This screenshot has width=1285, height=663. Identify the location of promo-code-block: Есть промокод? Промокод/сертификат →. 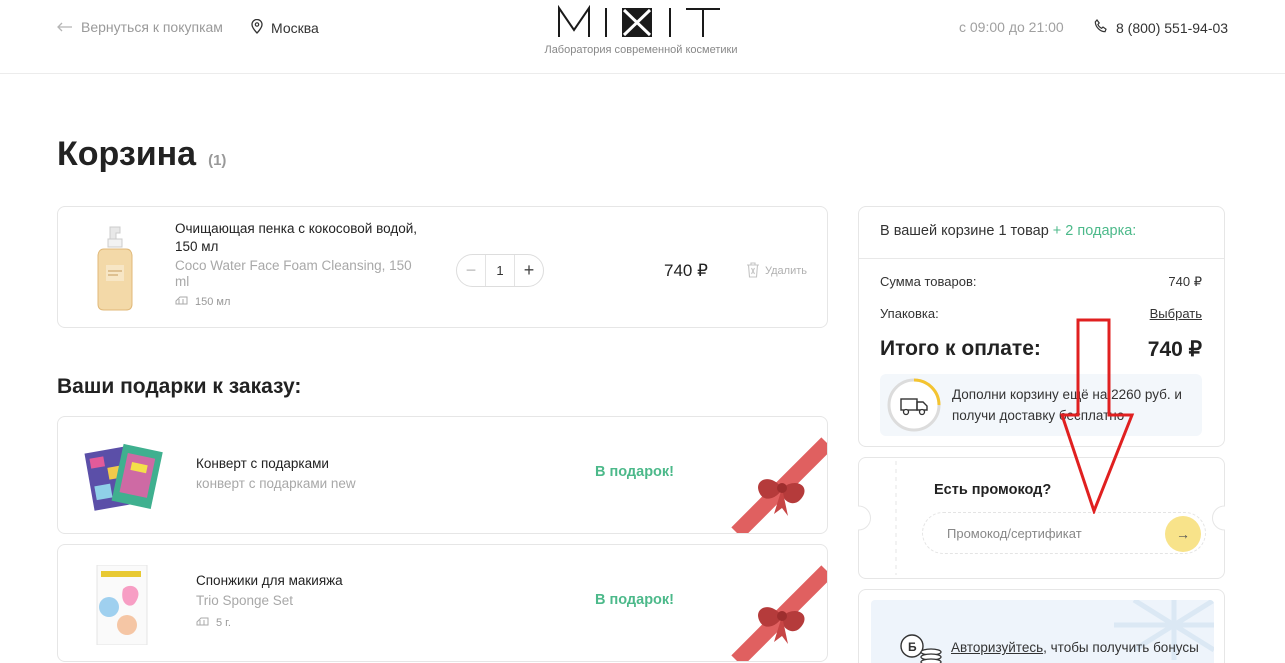
(1041, 518).